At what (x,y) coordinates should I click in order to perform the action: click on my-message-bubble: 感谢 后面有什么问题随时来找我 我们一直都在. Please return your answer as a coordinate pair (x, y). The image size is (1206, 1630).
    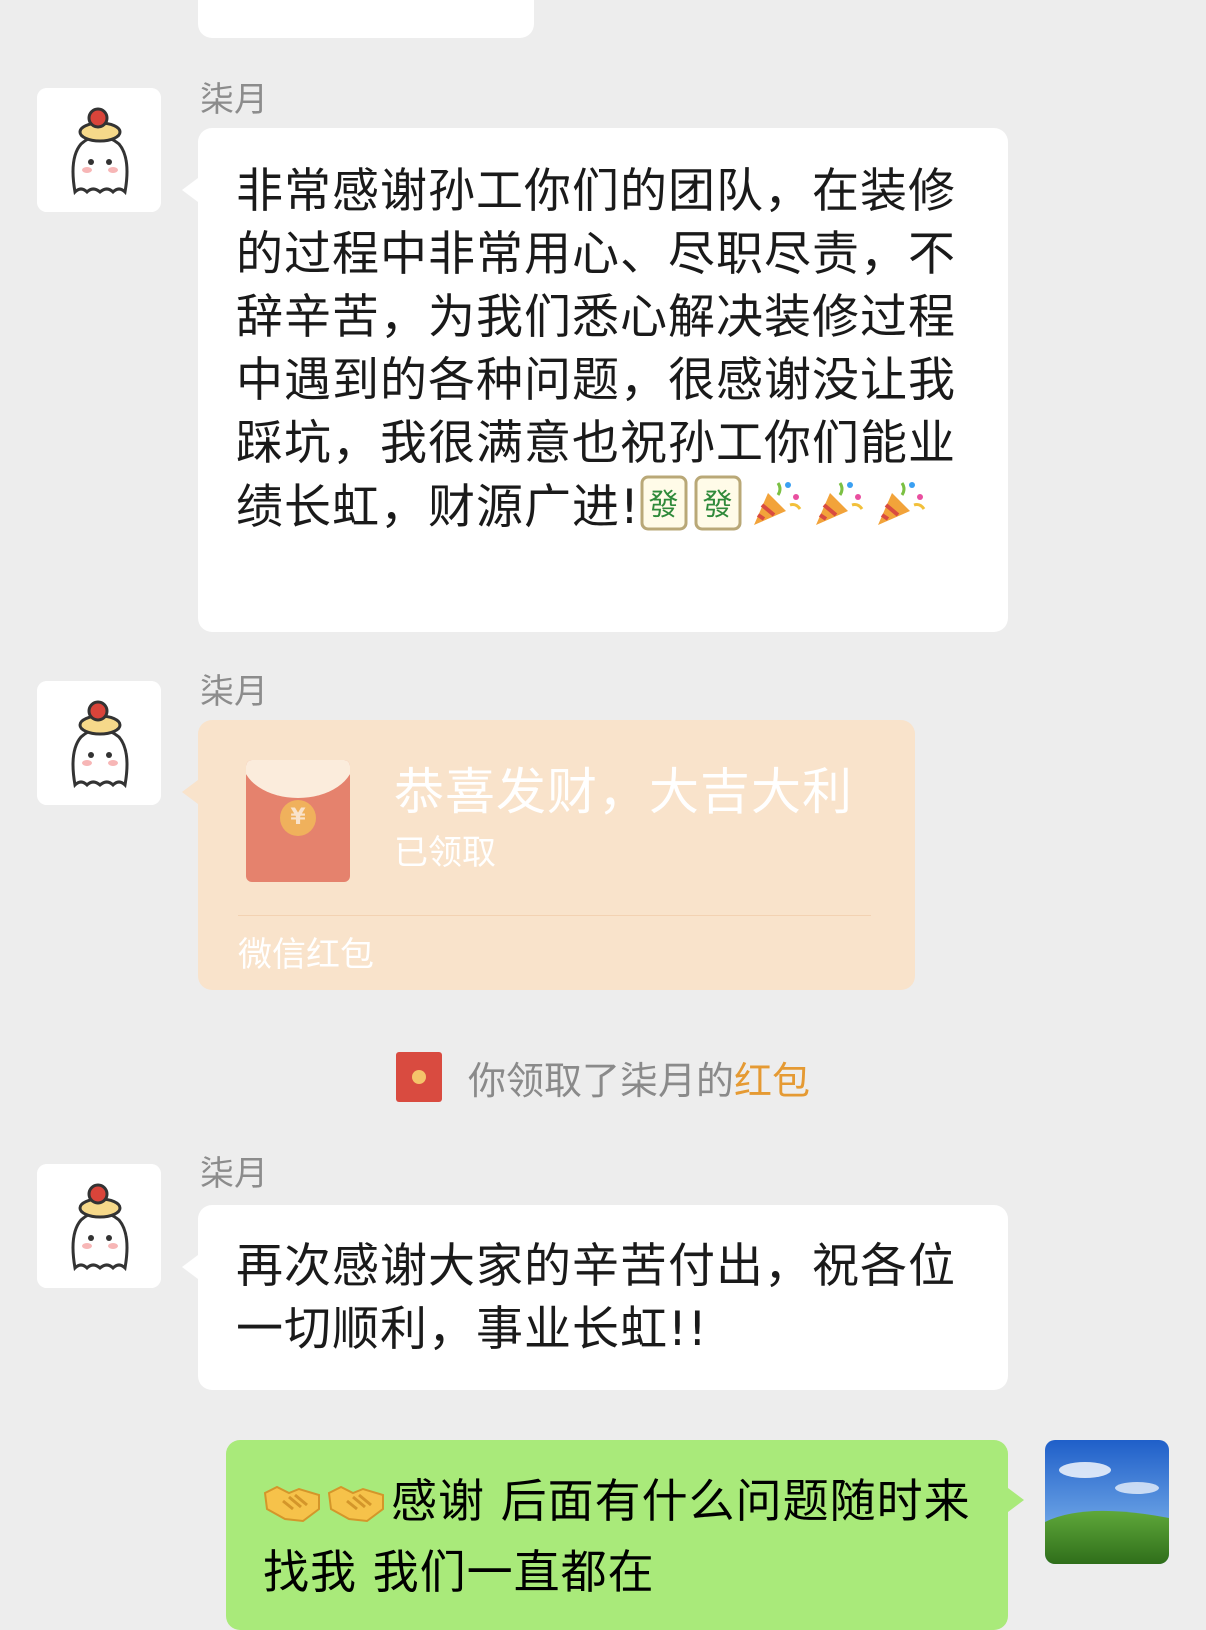
    Looking at the image, I should click on (625, 1535).